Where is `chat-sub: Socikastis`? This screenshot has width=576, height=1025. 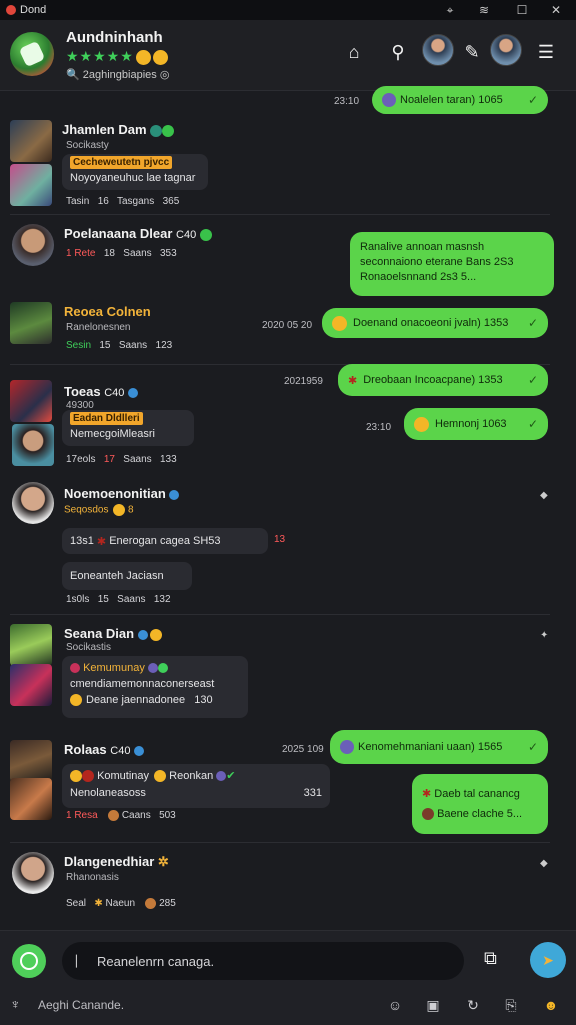
chat-sub: Socikastis is located at coordinates (89, 647).